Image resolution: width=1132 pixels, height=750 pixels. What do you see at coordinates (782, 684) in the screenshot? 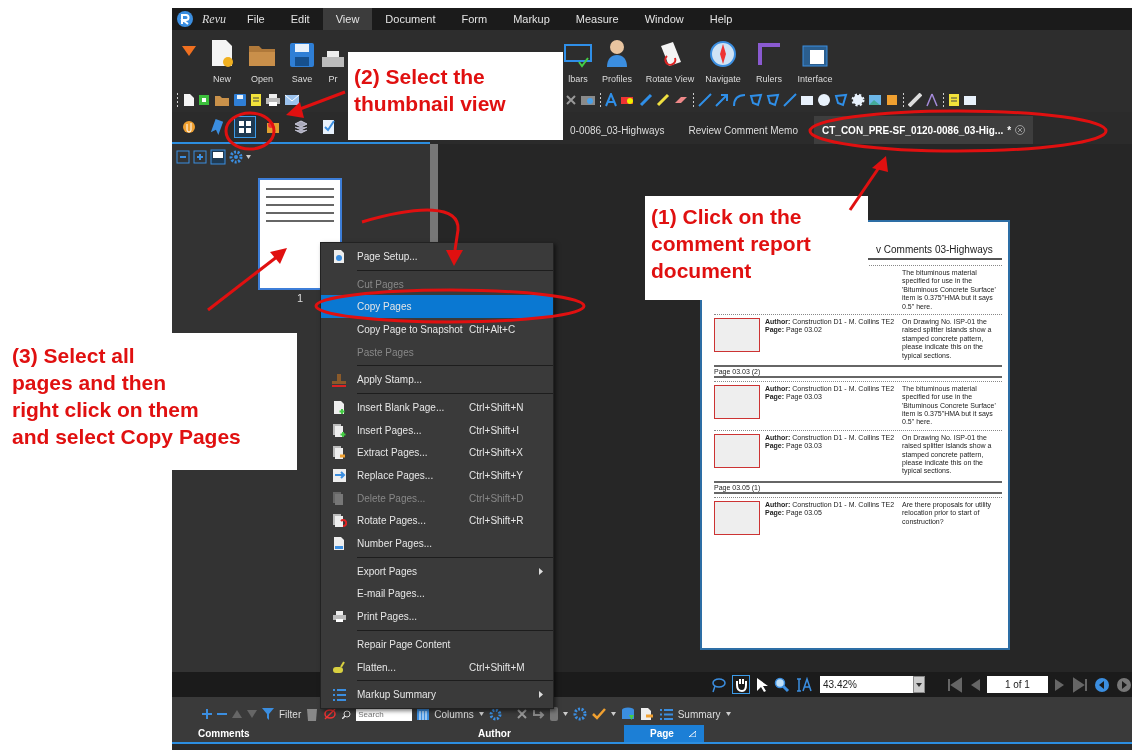
I see `magnifier-icon` at bounding box center [782, 684].